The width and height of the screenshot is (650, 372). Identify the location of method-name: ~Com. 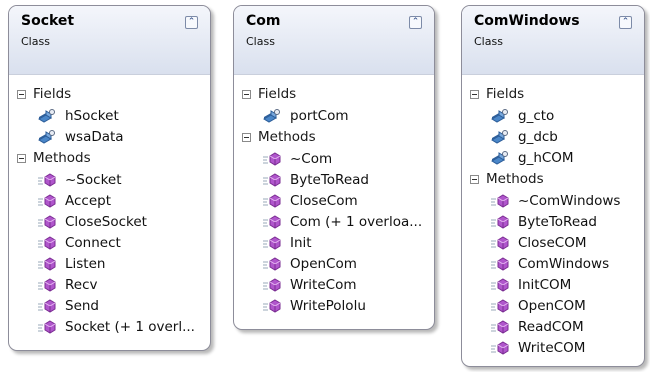
(311, 158).